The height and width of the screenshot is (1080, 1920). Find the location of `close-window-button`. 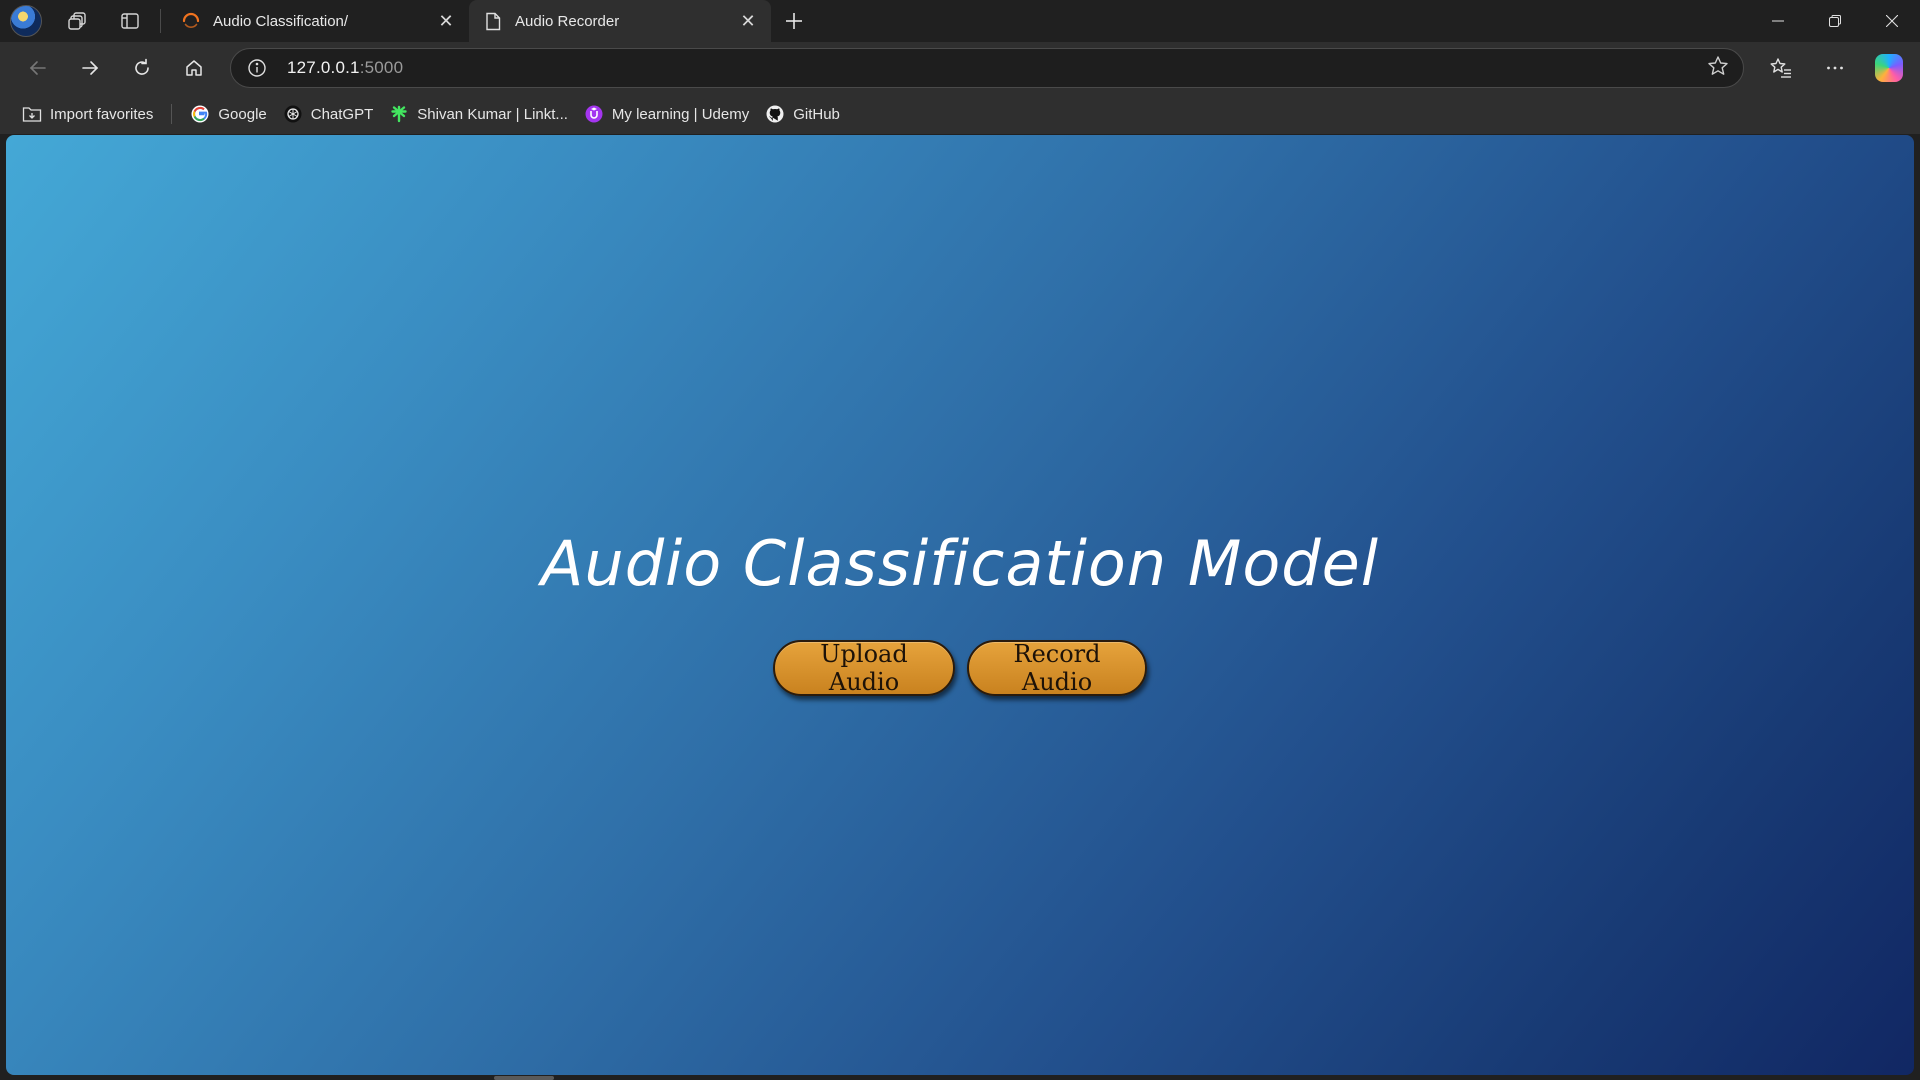

close-window-button is located at coordinates (1891, 21).